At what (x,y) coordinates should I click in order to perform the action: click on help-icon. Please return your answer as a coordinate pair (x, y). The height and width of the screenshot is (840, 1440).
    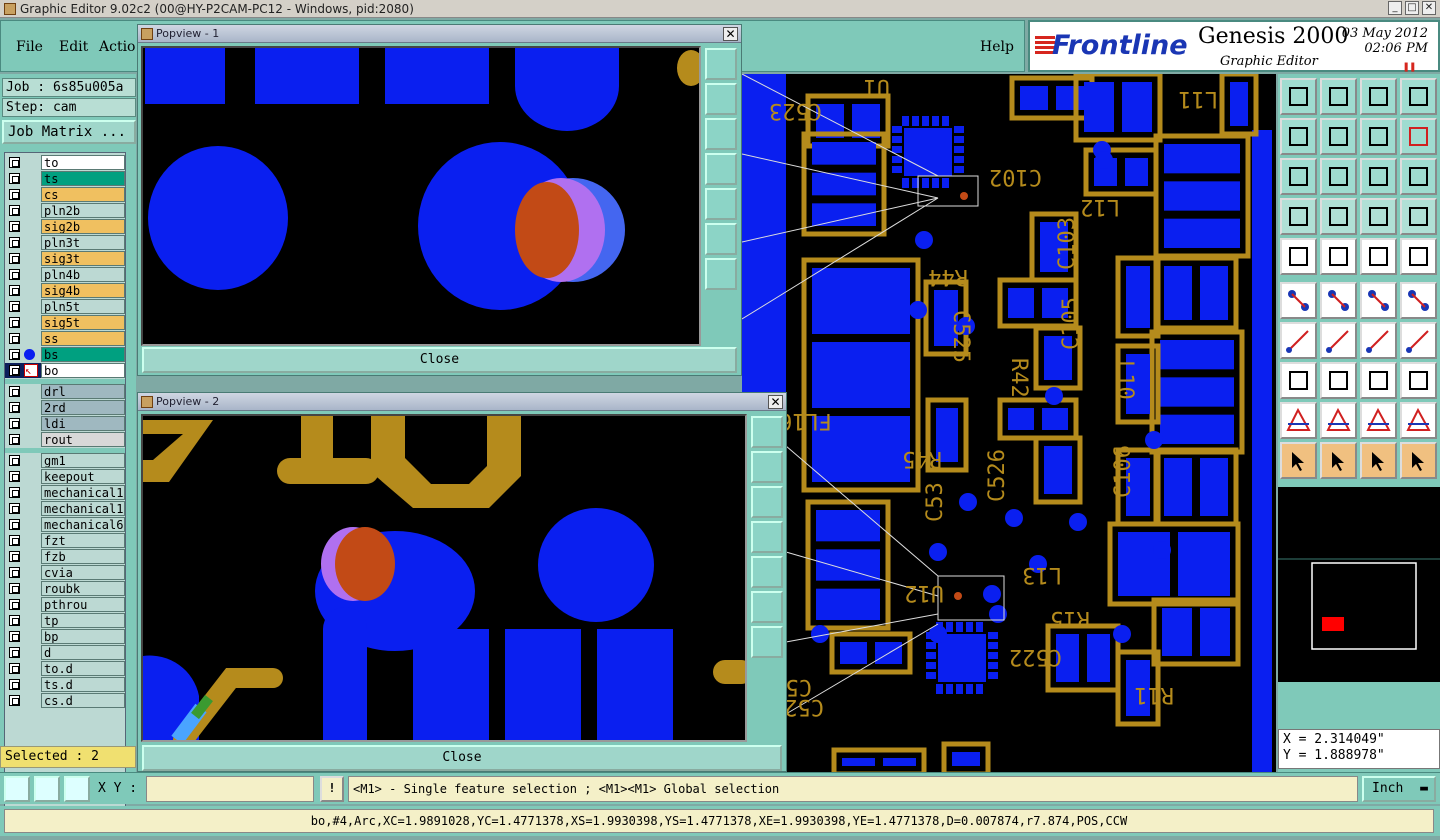
    Looking at the image, I should click on (1418, 176).